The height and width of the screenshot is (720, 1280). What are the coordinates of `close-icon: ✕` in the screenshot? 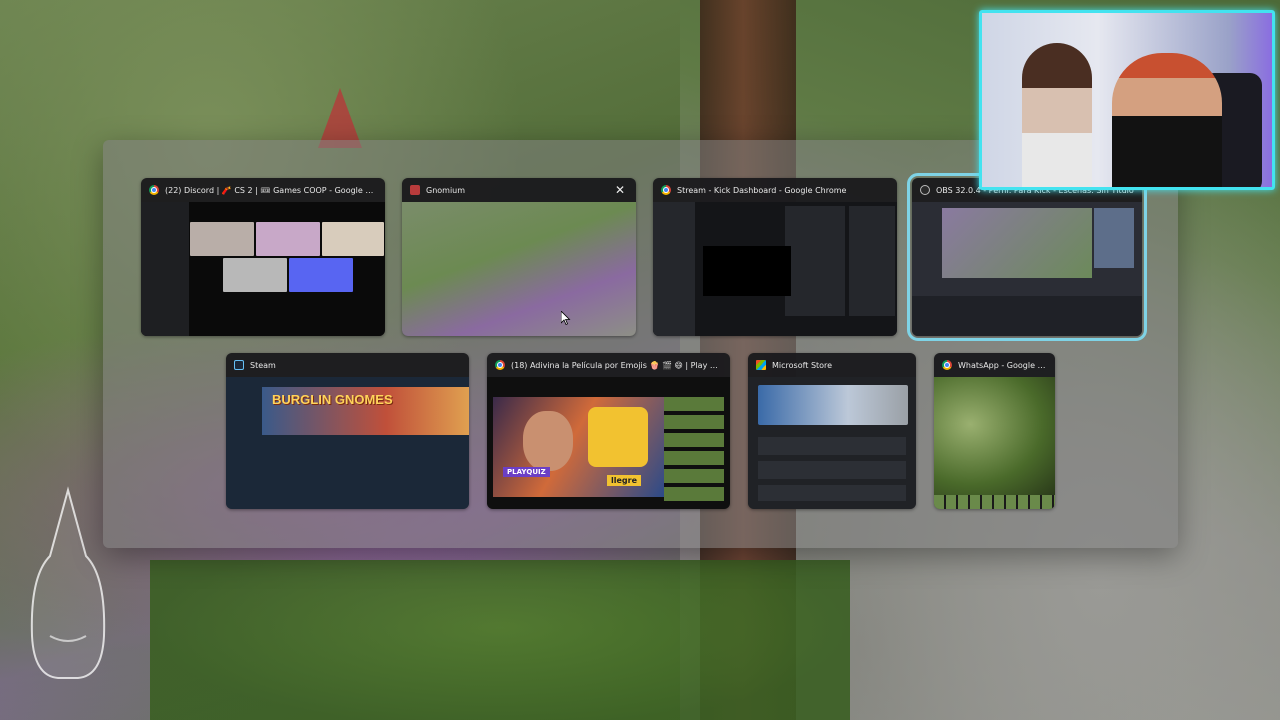 It's located at (620, 190).